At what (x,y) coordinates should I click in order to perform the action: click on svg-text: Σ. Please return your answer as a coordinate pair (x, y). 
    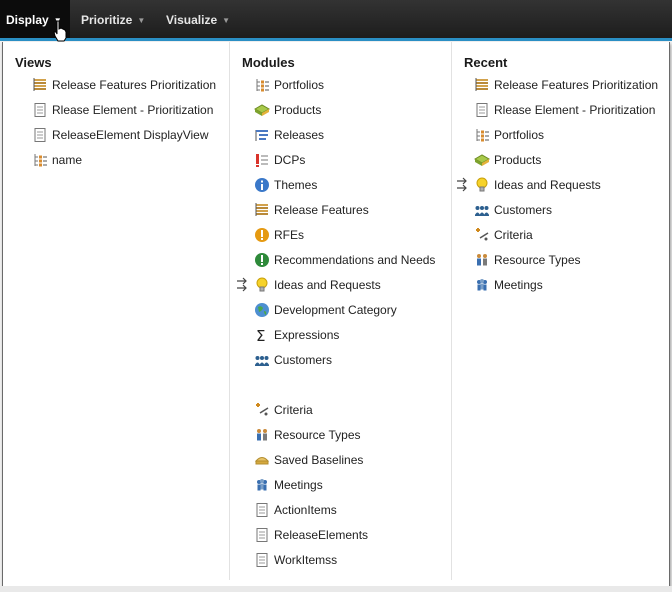
    Looking at the image, I should click on (260, 335).